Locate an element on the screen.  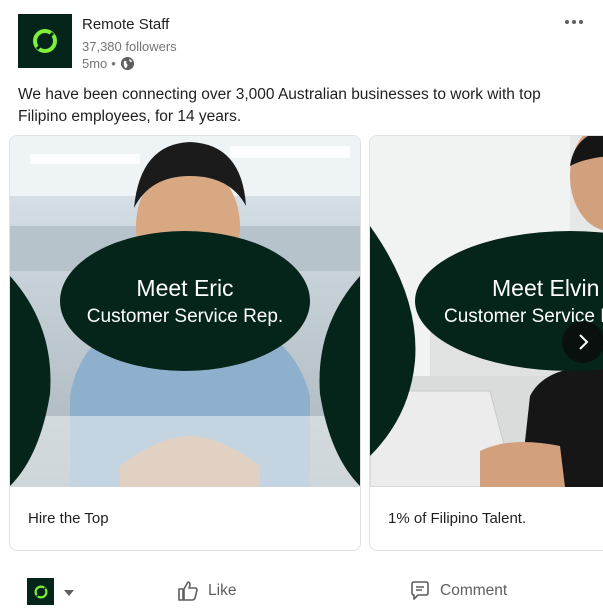
card-role: Customer Service Rep. is located at coordinates (185, 316).